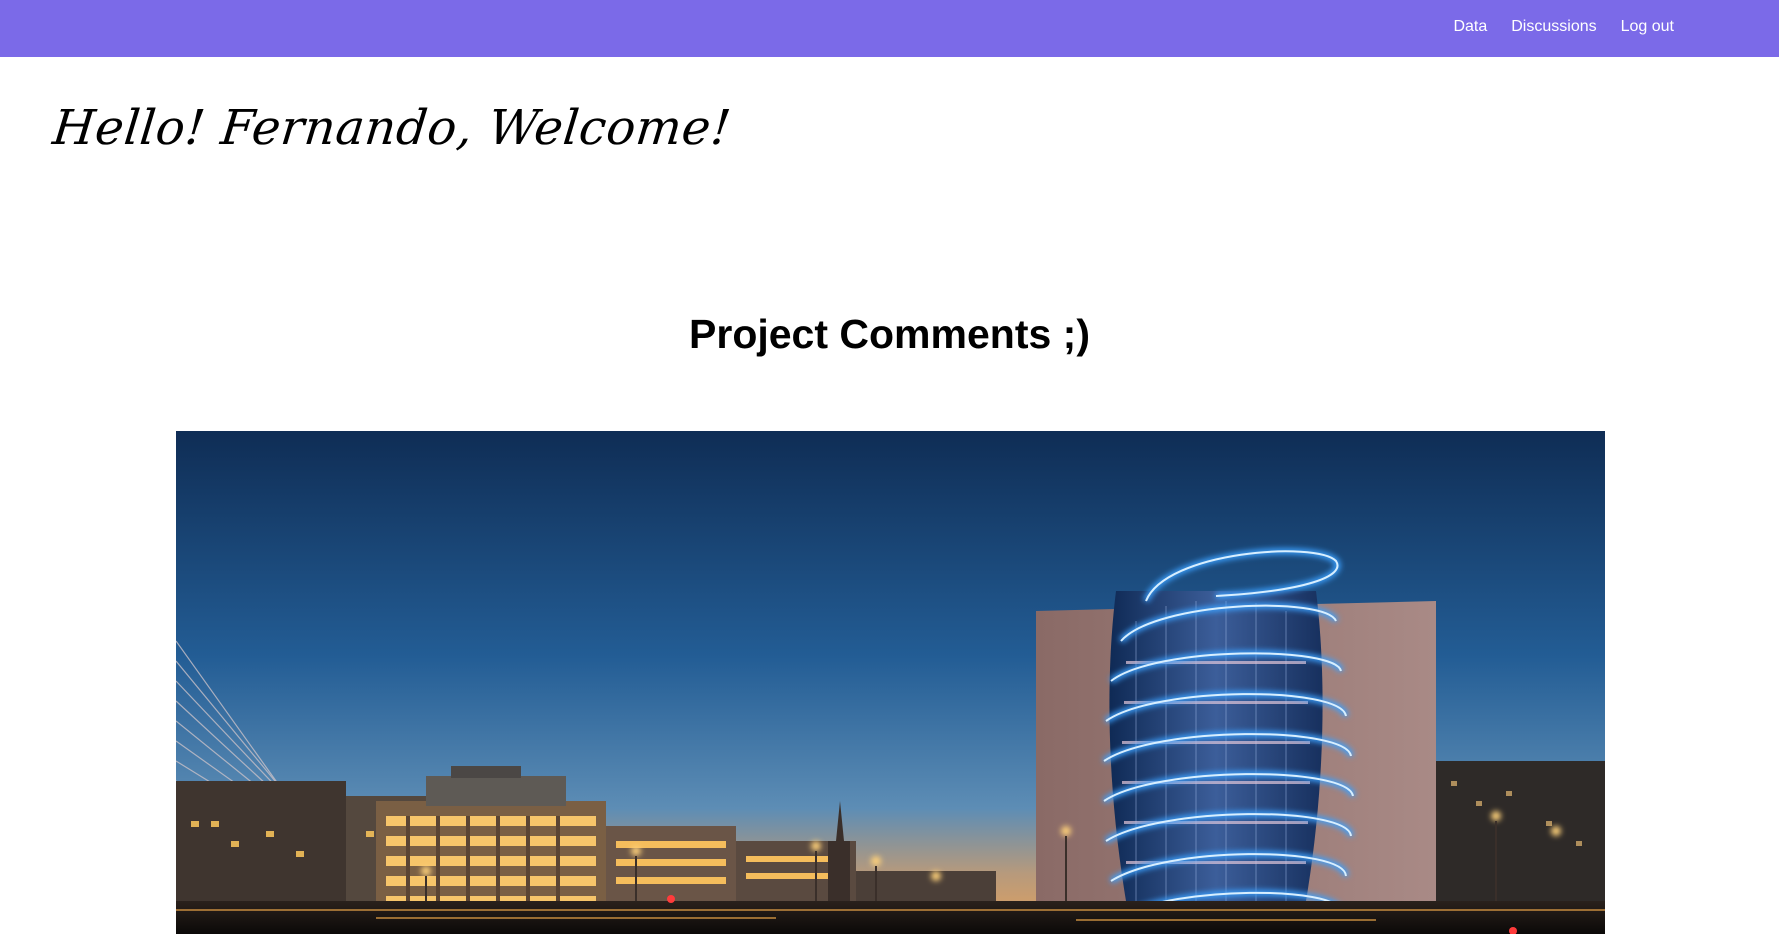  What do you see at coordinates (1553, 27) in the screenshot?
I see `nav-link-discussions: Discussions` at bounding box center [1553, 27].